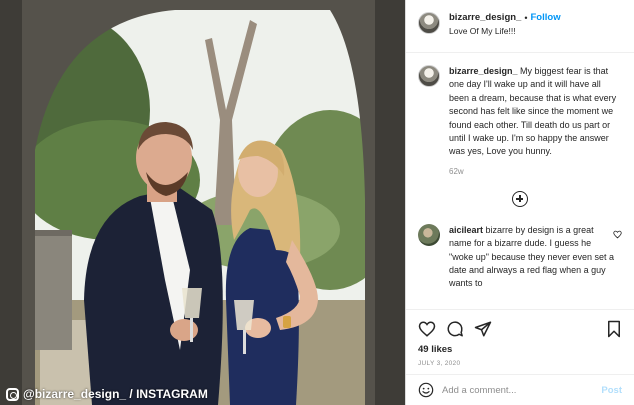  Describe the element at coordinates (439, 363) in the screenshot. I see `post-date: JULY 3, 2020` at that location.